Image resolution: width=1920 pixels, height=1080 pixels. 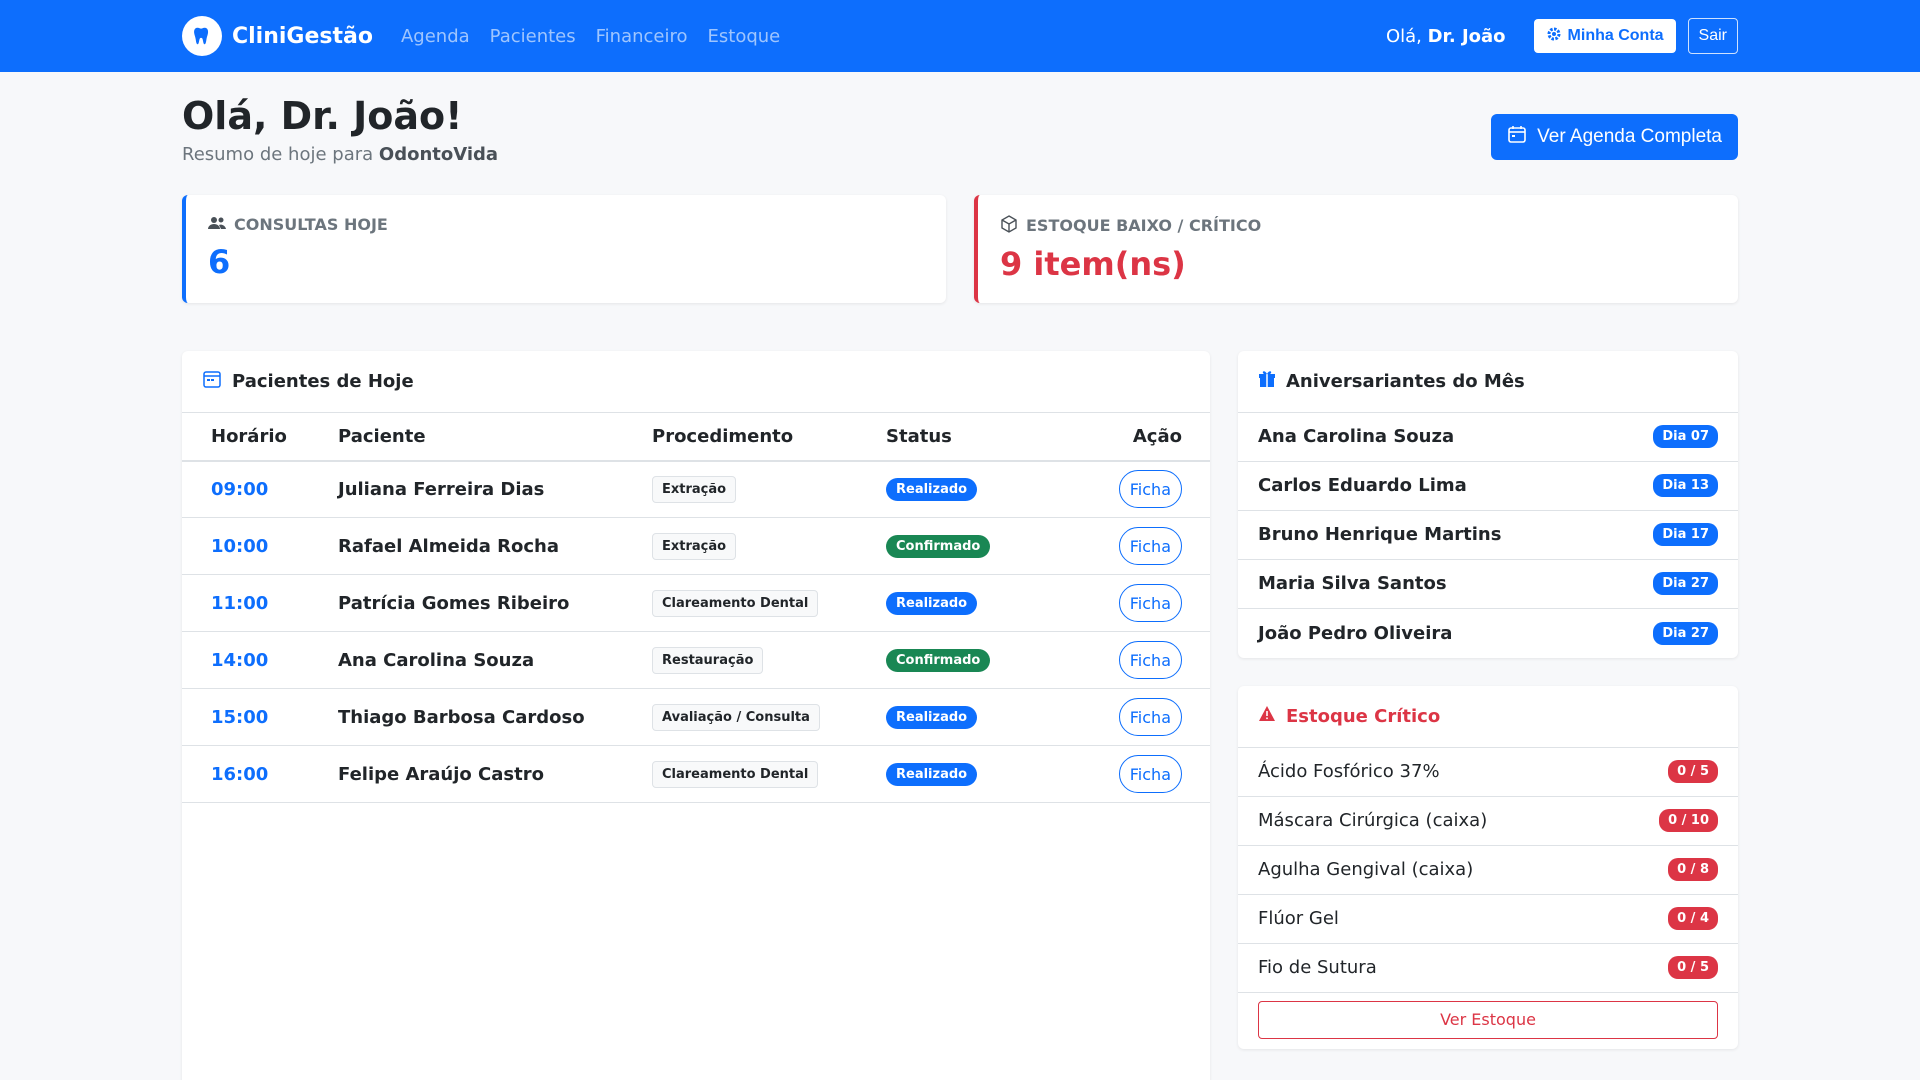 What do you see at coordinates (1366, 870) in the screenshot?
I see `stock-item-name: Agulha Gengival (caixa)` at bounding box center [1366, 870].